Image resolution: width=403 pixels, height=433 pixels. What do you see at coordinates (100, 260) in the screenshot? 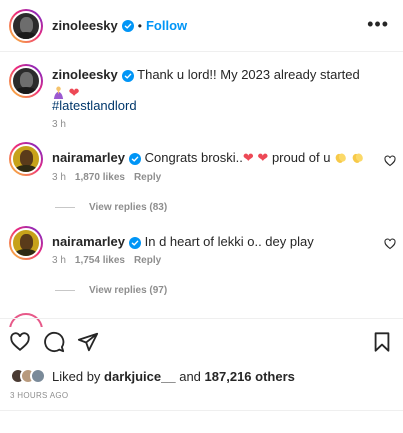
I see `comment-likes: 1,754 likes` at bounding box center [100, 260].